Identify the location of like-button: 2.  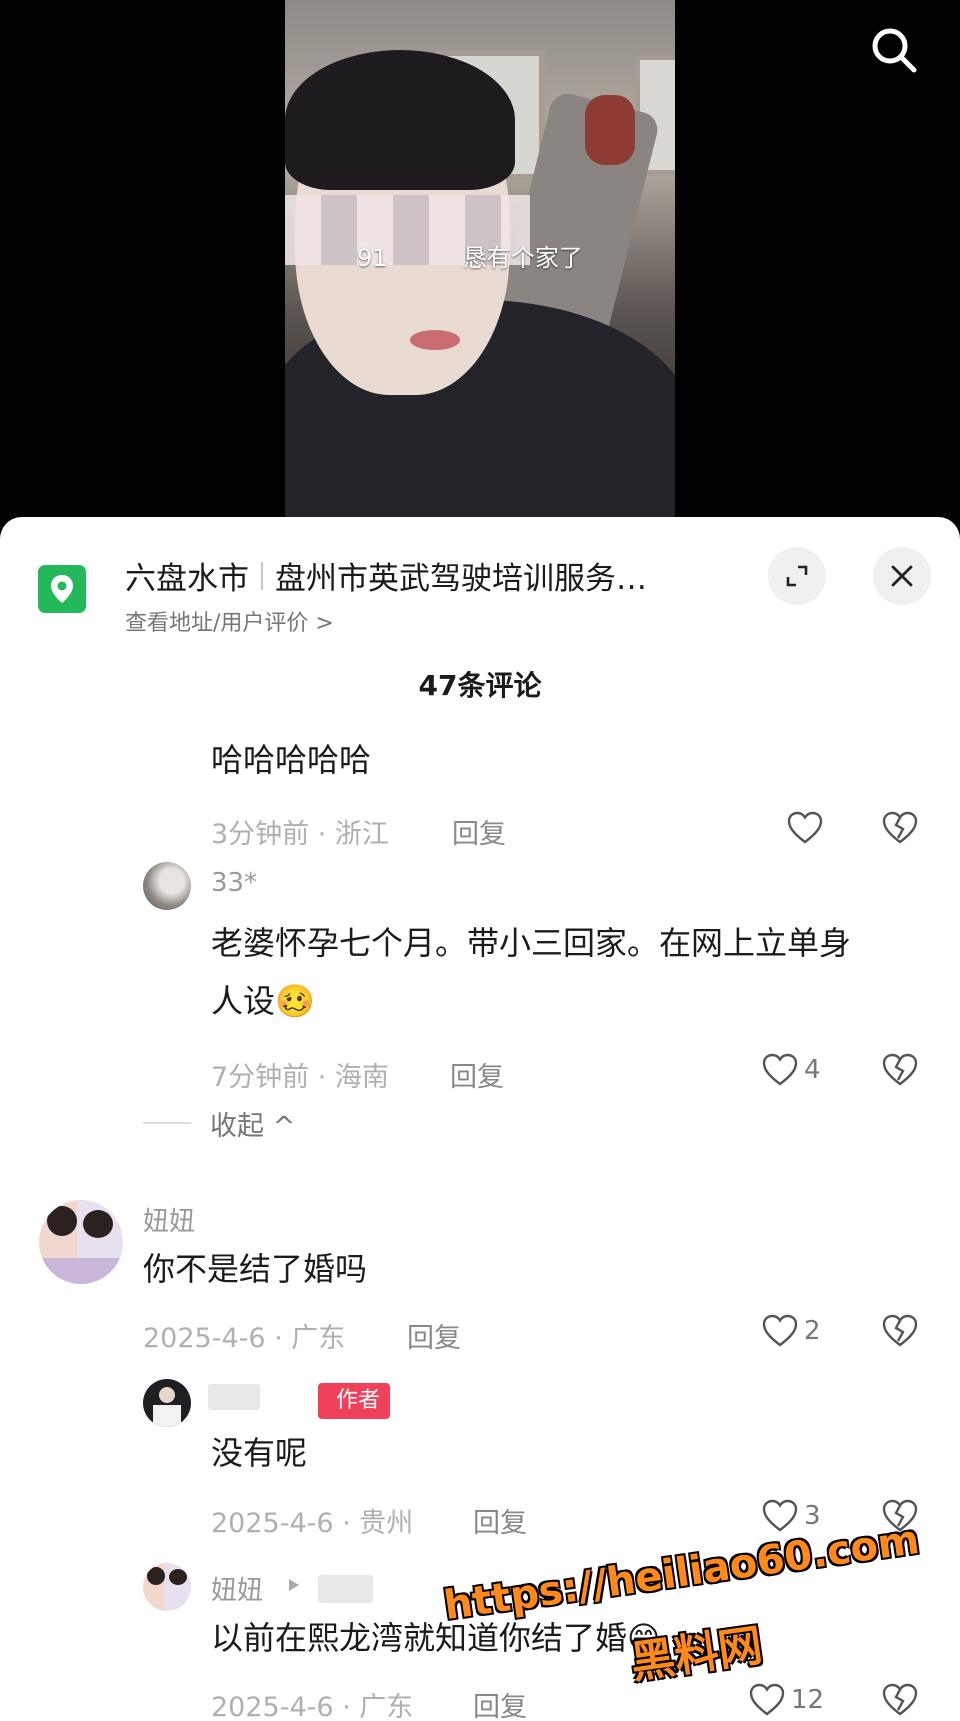
(805, 1331).